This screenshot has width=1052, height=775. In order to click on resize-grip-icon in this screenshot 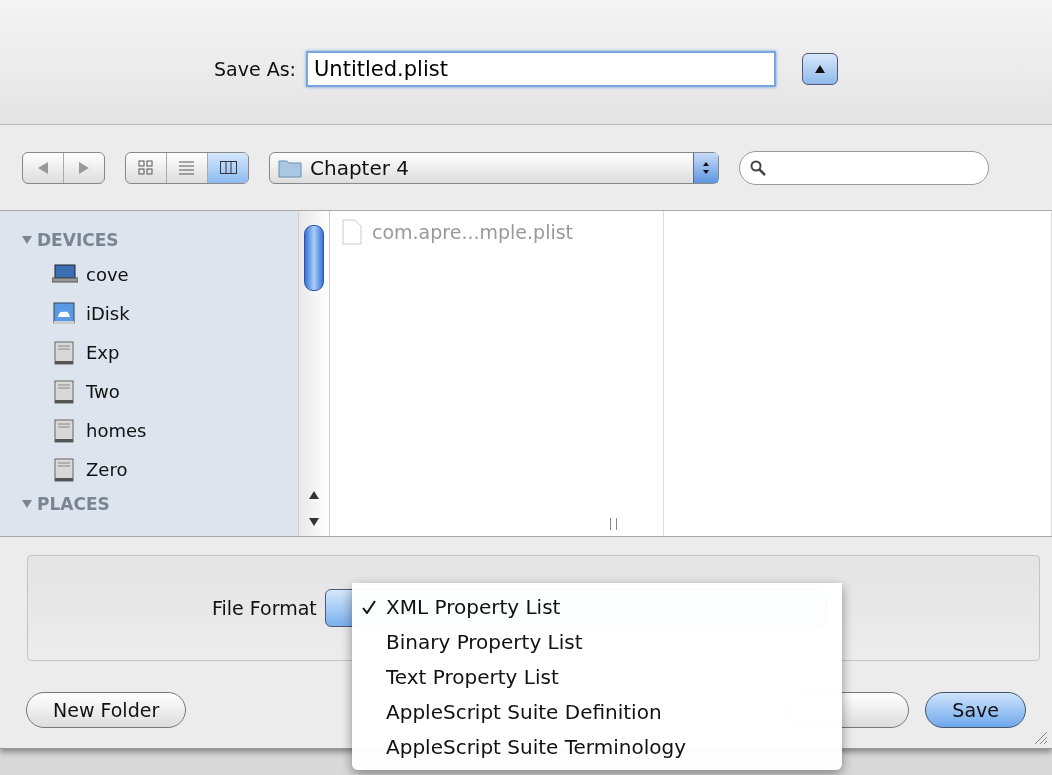, I will do `click(1040, 737)`.